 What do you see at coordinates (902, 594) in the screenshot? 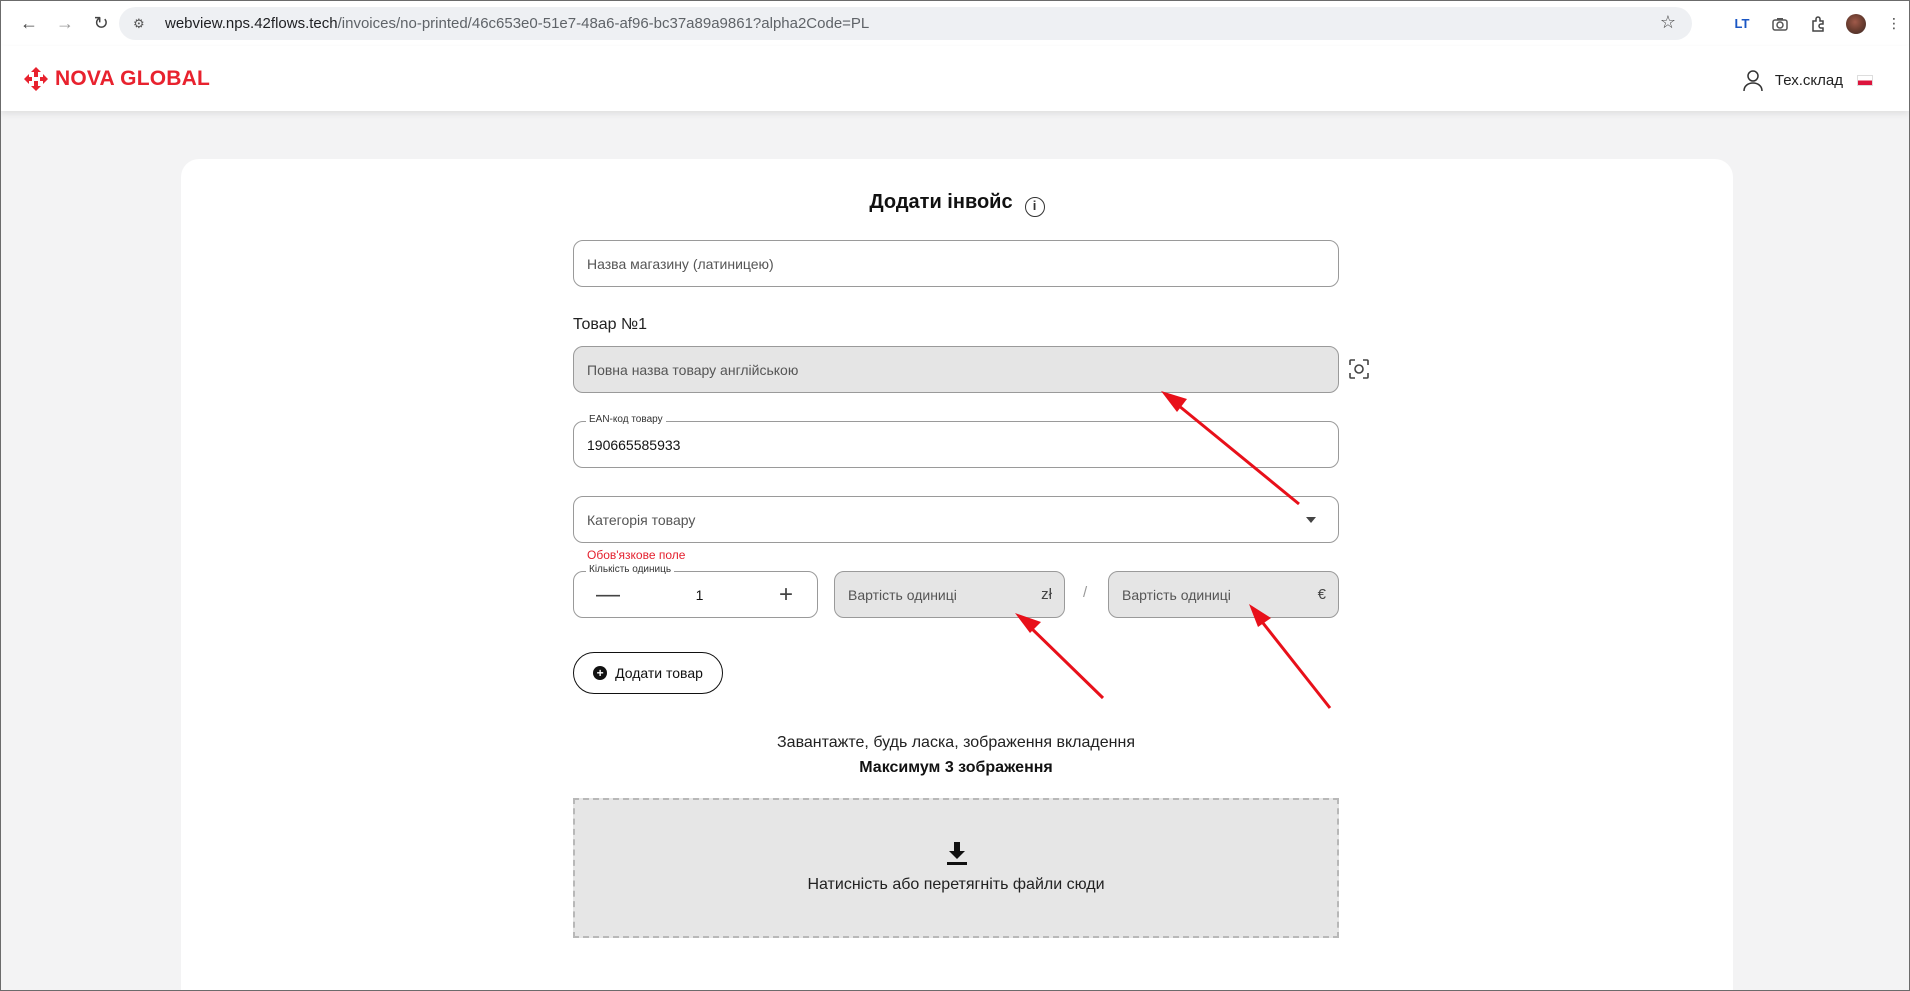
I see `unit-price-pln-placeholder: Вартість одиниці` at bounding box center [902, 594].